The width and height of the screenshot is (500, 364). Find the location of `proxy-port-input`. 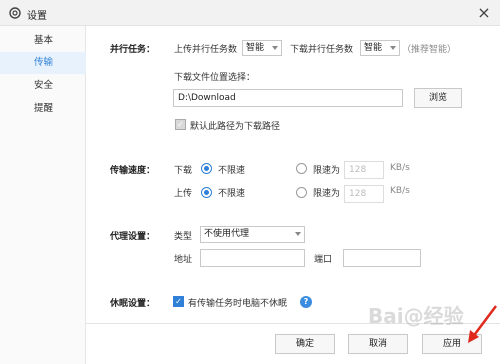

proxy-port-input is located at coordinates (382, 258).